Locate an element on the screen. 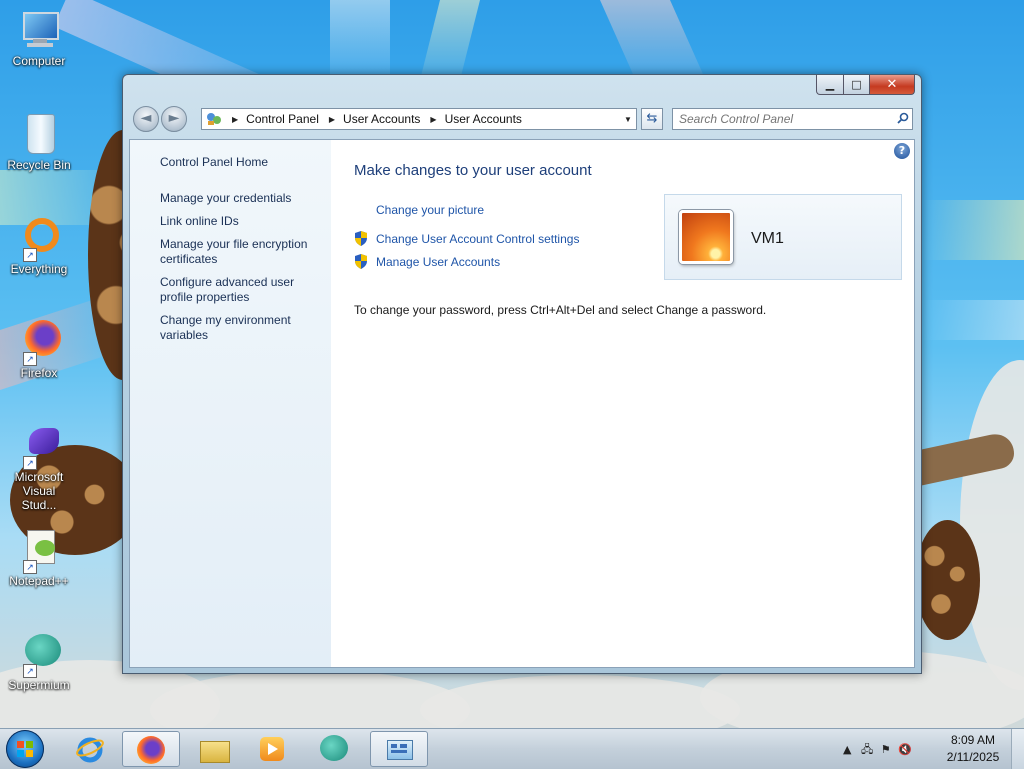 The width and height of the screenshot is (1024, 769). breadcrumb-user-accounts-current: User Accounts is located at coordinates (483, 119).